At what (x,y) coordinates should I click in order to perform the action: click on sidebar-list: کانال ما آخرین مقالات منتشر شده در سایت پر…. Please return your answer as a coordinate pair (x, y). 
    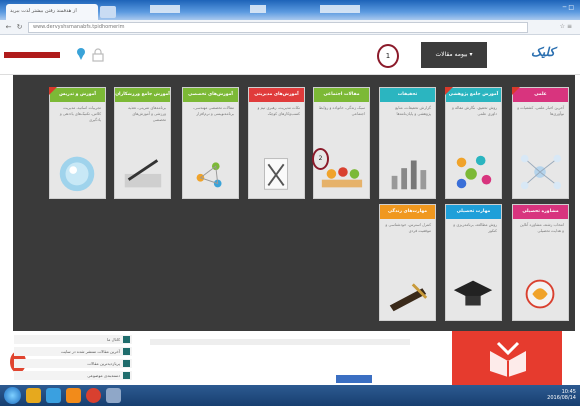
    Looking at the image, I should click on (73, 360).